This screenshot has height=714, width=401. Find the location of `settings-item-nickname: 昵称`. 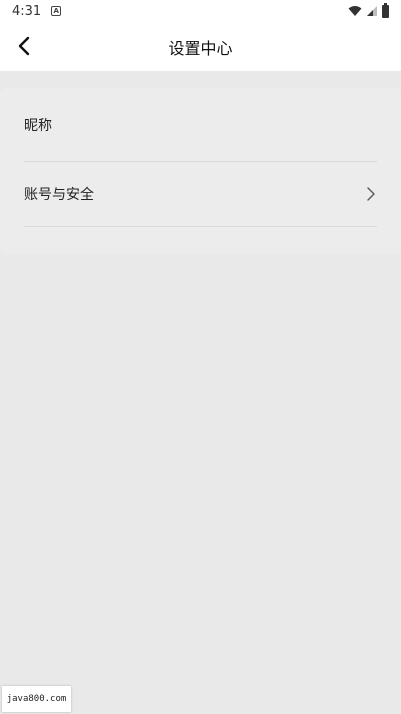

settings-item-nickname: 昵称 is located at coordinates (200, 125).